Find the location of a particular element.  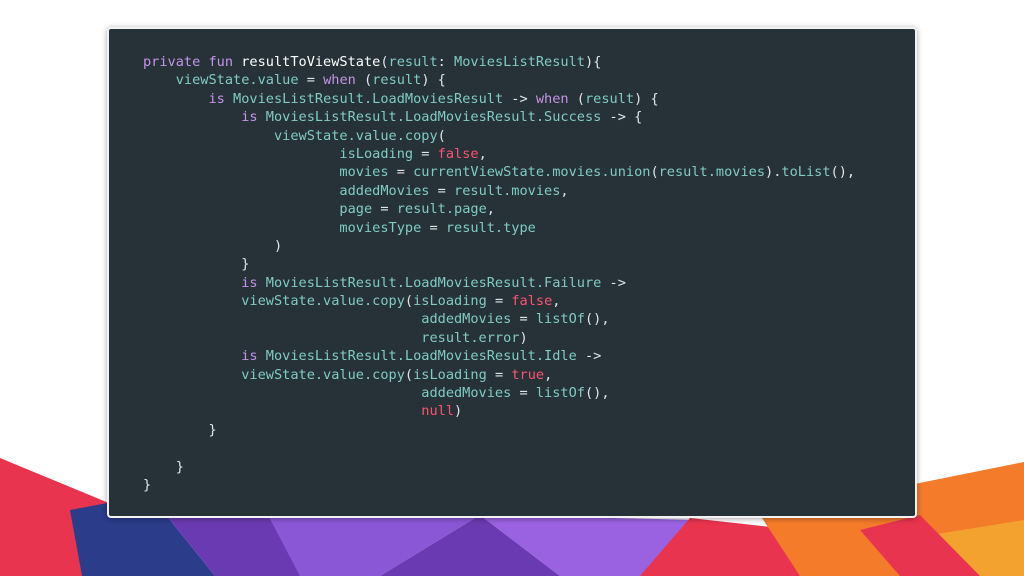

code-token: null is located at coordinates (438, 411).